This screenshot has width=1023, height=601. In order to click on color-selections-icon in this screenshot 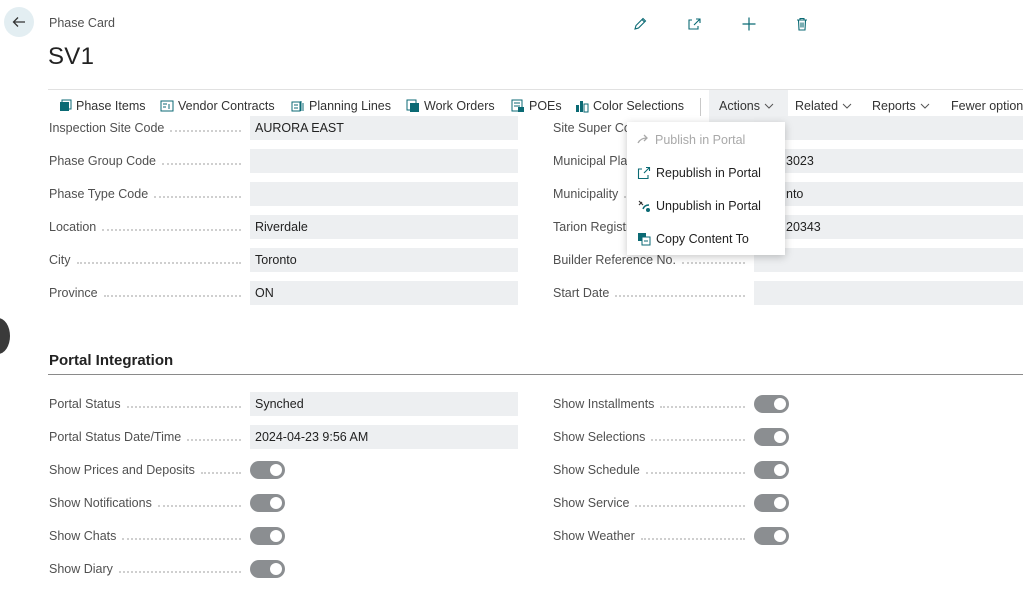, I will do `click(582, 107)`.